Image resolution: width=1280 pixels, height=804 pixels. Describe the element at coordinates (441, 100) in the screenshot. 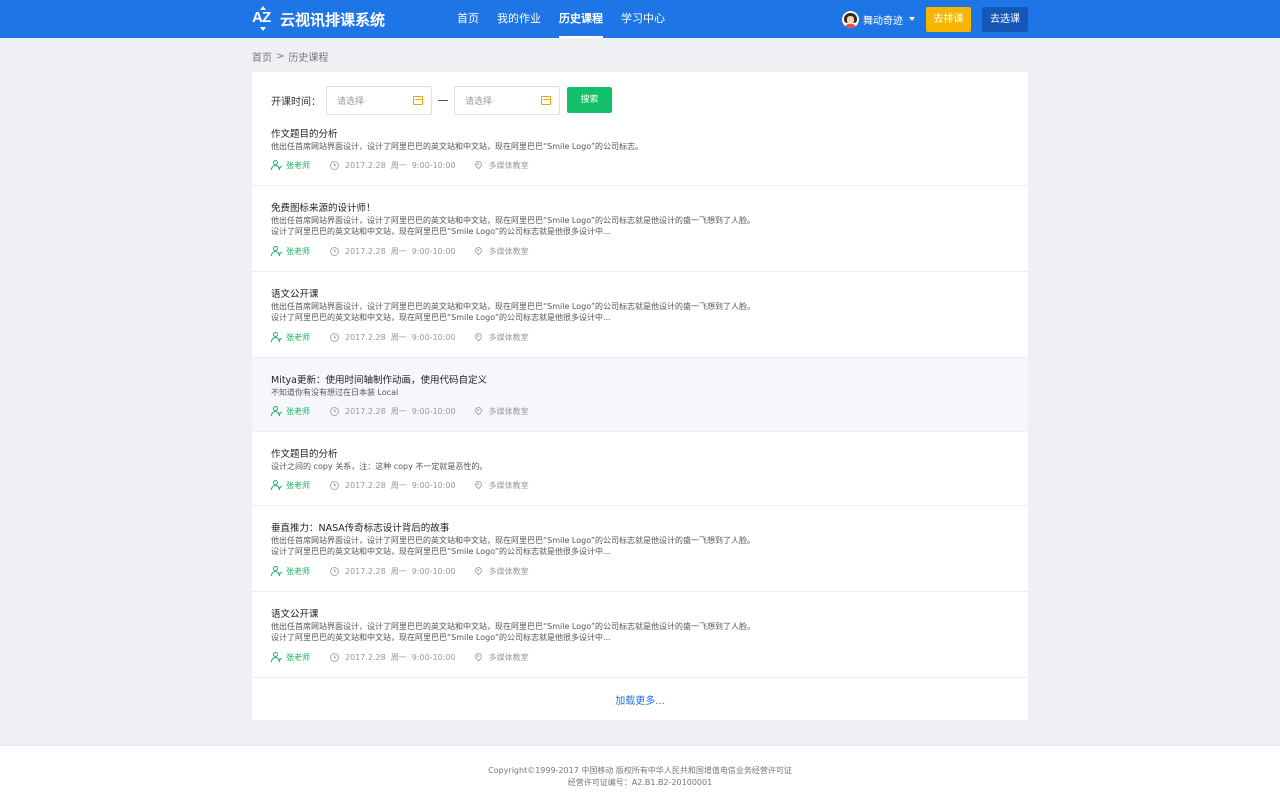

I see `date-filter: 开课时间： 请选择 请选择 搜索` at that location.